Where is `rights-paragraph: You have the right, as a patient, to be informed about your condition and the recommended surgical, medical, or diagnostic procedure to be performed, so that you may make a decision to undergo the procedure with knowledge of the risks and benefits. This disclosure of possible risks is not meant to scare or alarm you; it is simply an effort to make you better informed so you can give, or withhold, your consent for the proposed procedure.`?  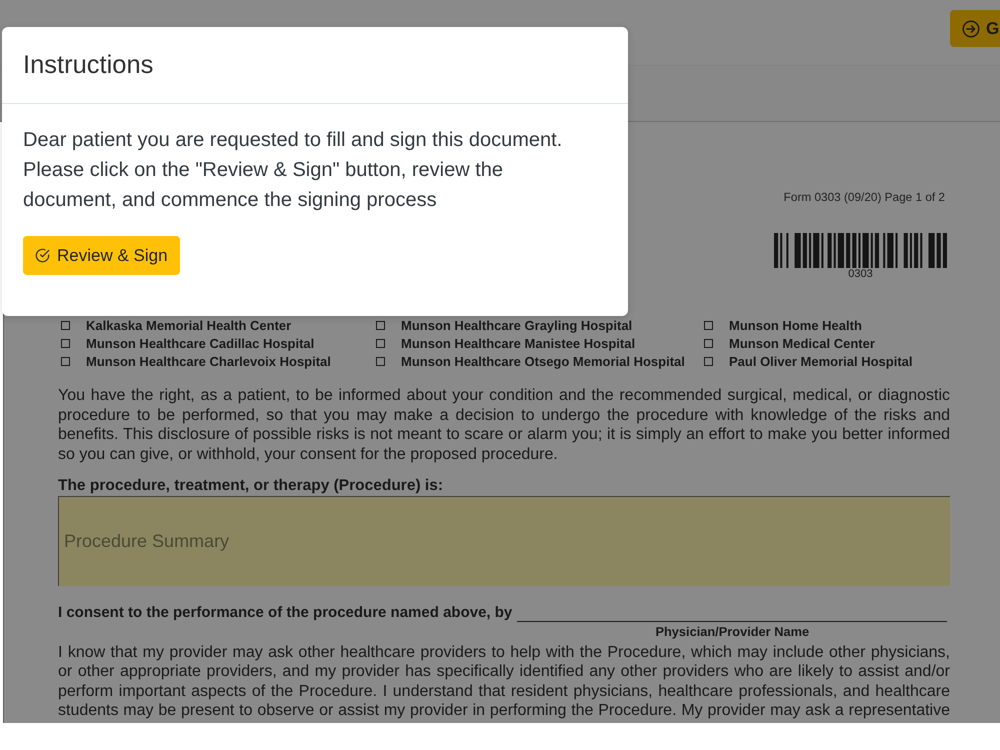
rights-paragraph: You have the right, as a patient, to be informed about your condition and the recommended surgical, medical, or diagnostic procedure to be performed, so that you may make a decision to undergo the procedure with knowledge of the risks and benefits. This disclosure of possible risks is not meant to scare or alarm you; it is simply an effort to make you better informed so you can give, or withhold, your consent for the proposed procedure. is located at coordinates (504, 425).